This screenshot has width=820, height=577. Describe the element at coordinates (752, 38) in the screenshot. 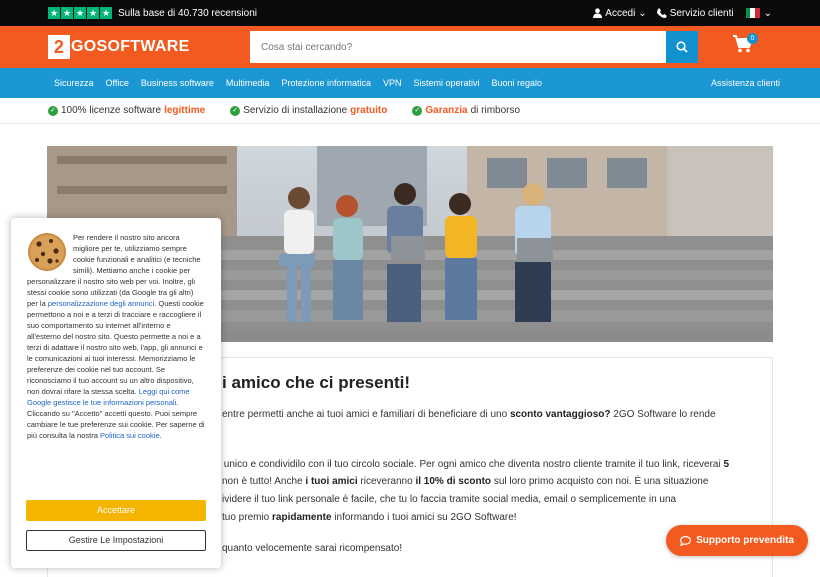

I see `cart-count-badge: 0` at that location.